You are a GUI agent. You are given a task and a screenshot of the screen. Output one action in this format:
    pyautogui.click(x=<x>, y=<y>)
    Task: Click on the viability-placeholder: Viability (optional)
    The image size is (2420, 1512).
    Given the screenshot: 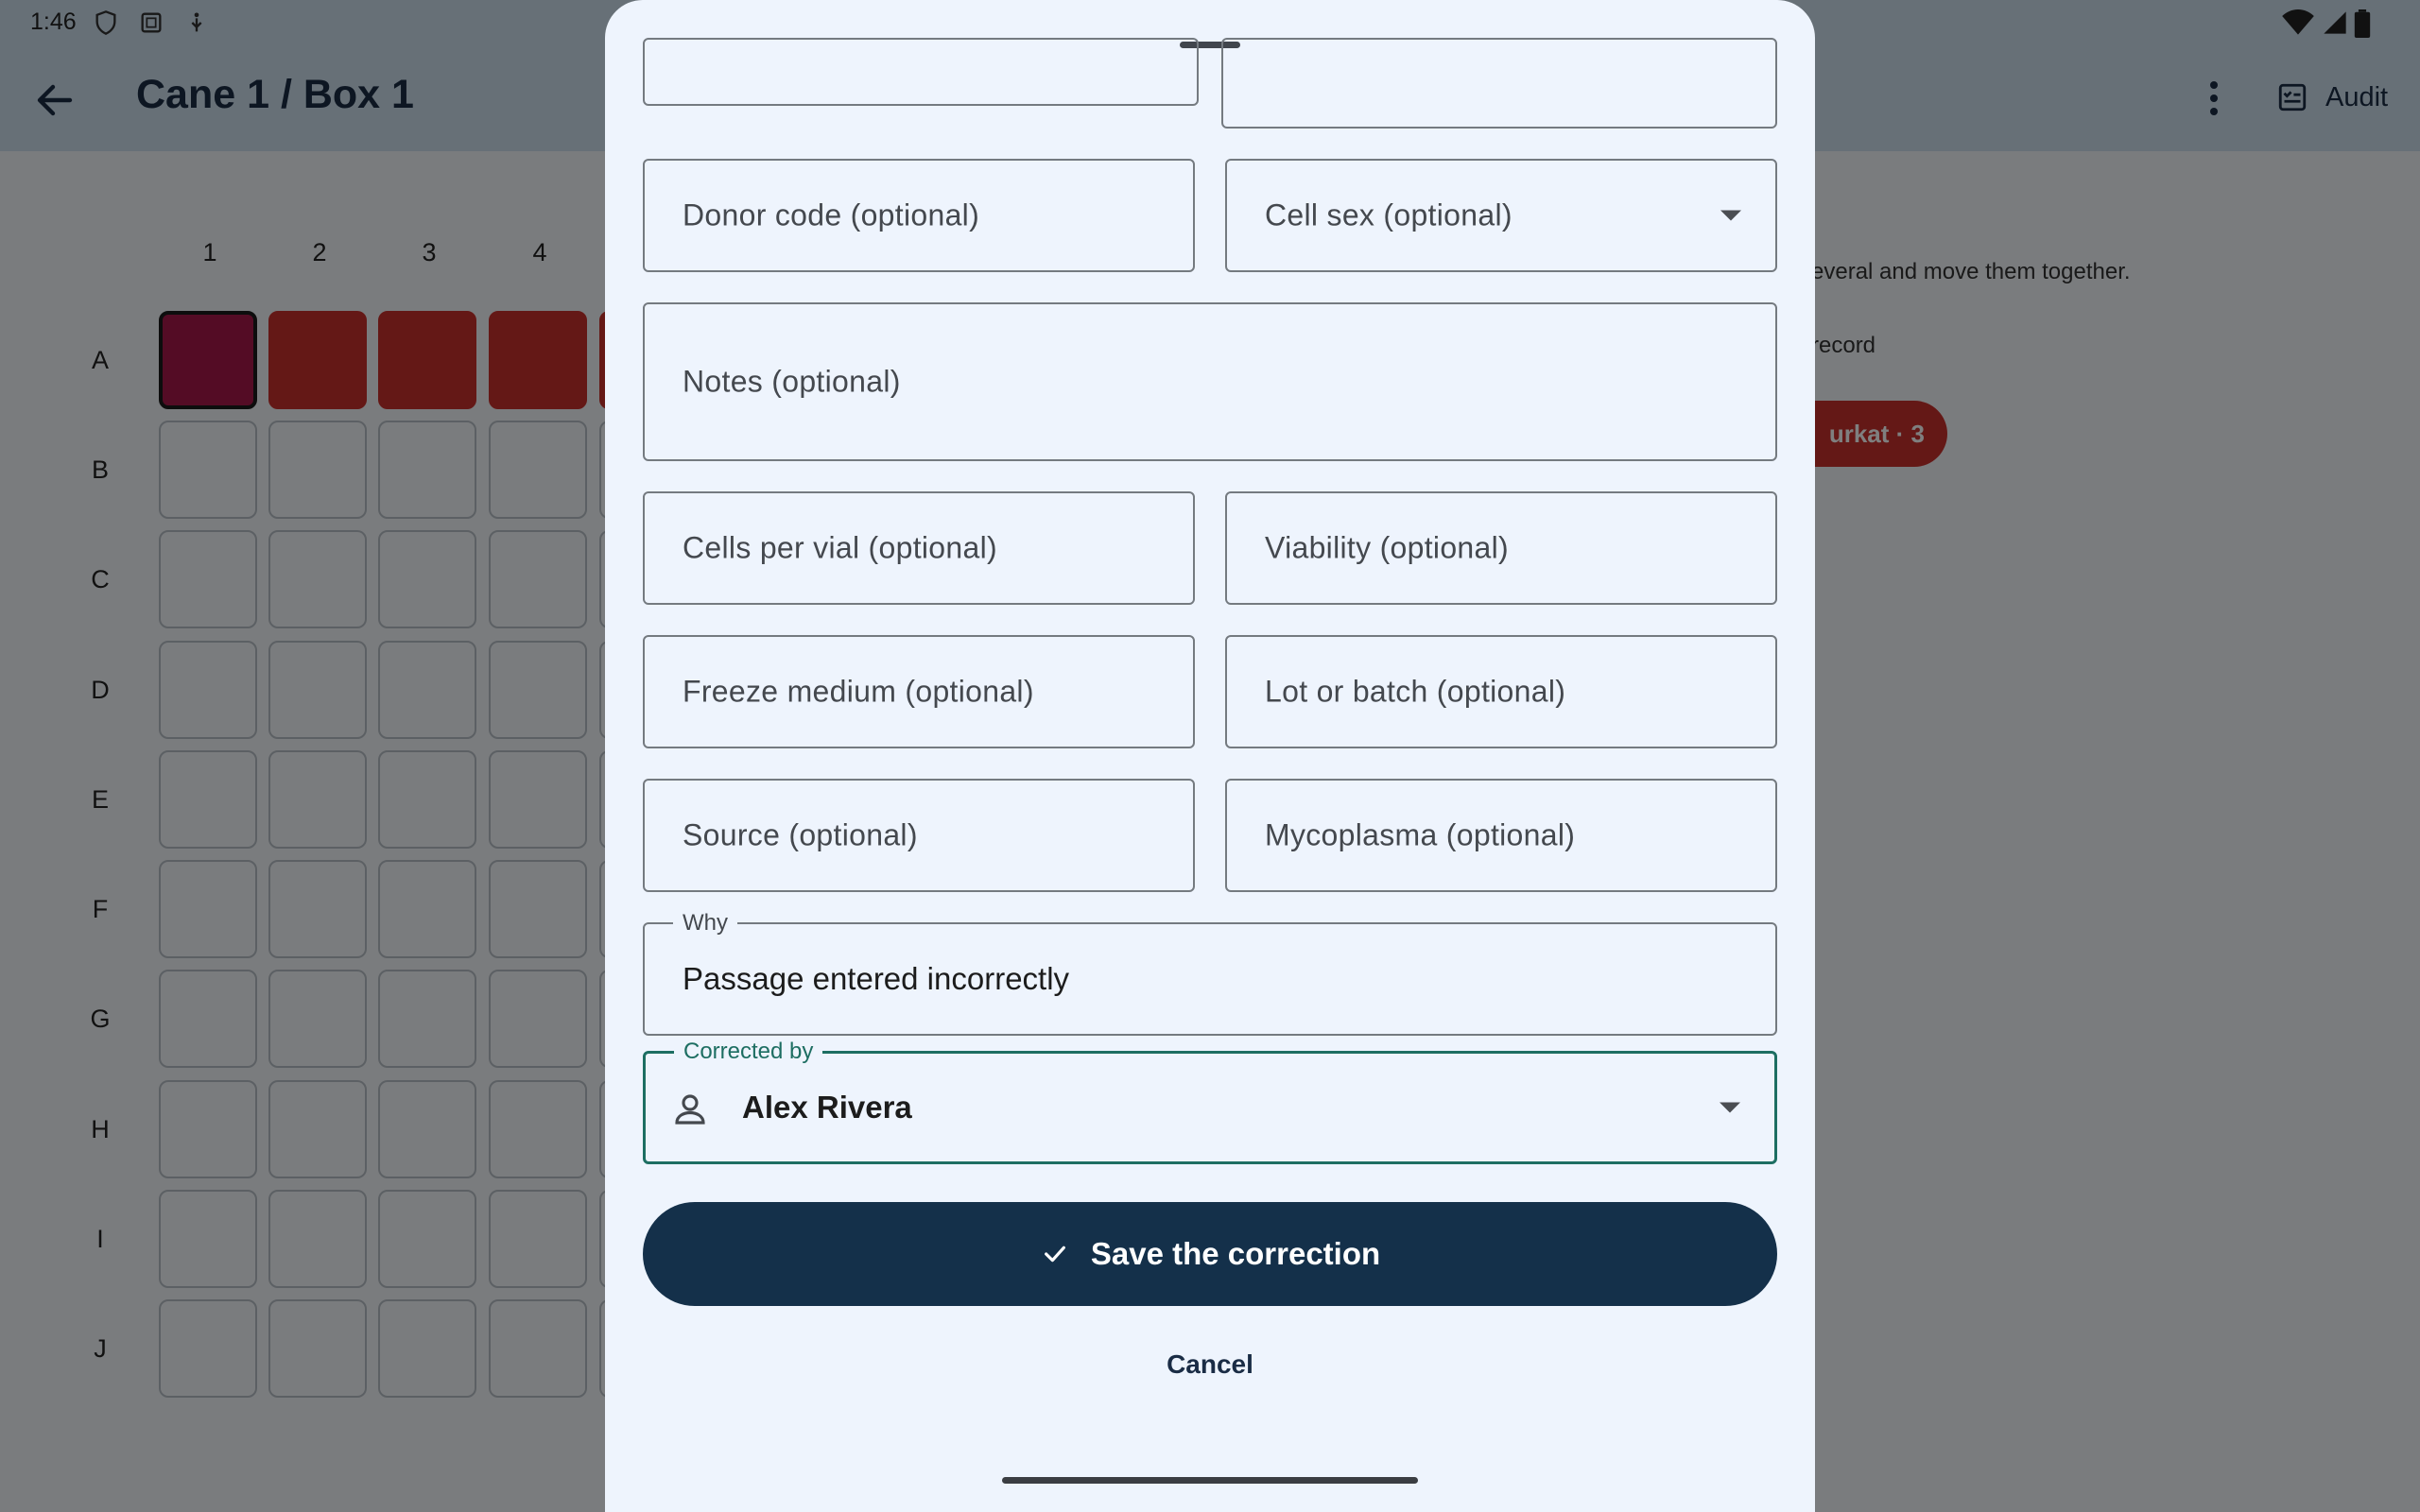 What is the action you would take?
    pyautogui.click(x=1387, y=547)
    